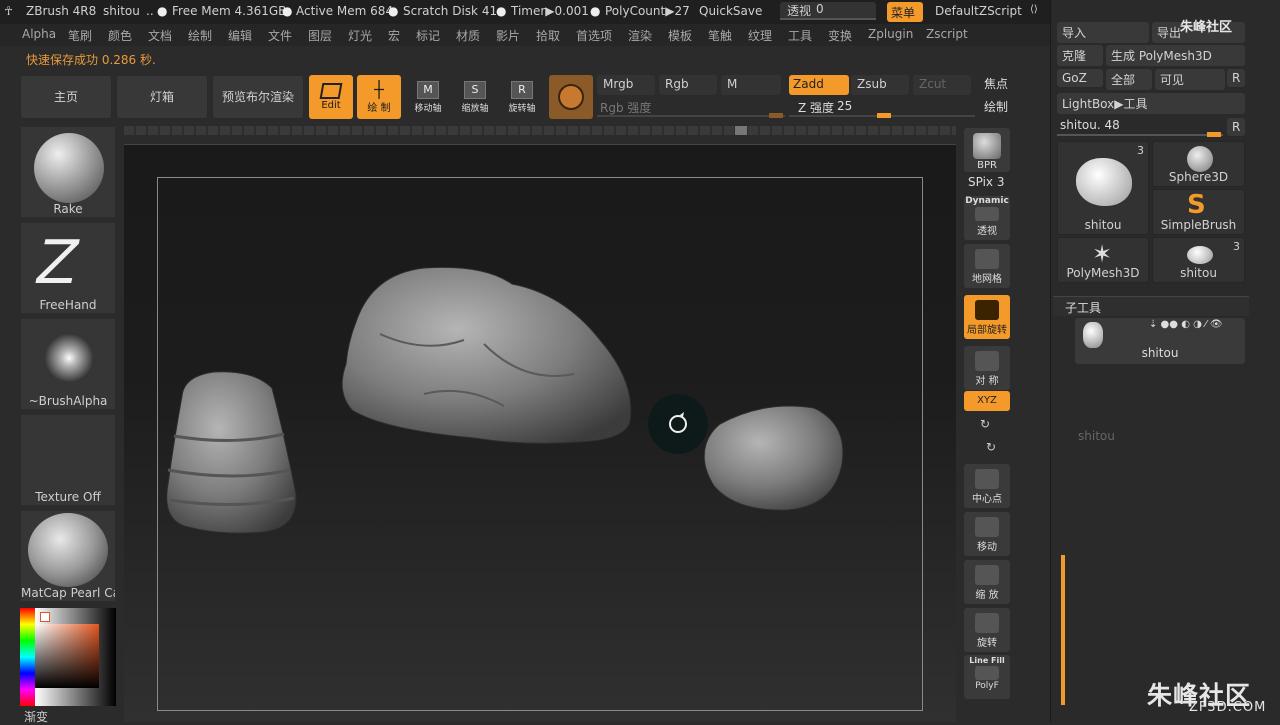 The image size is (1280, 725). What do you see at coordinates (680, 35) in the screenshot?
I see `menu-item: 模板` at bounding box center [680, 35].